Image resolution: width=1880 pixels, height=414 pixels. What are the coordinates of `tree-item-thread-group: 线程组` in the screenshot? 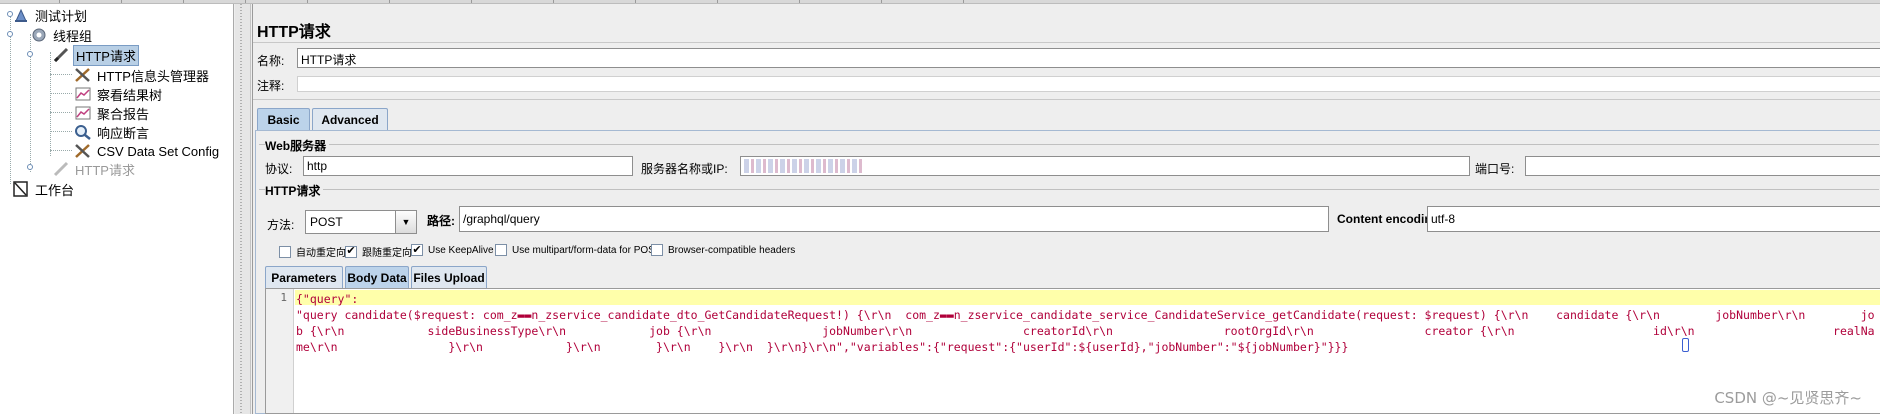 It's located at (62, 35).